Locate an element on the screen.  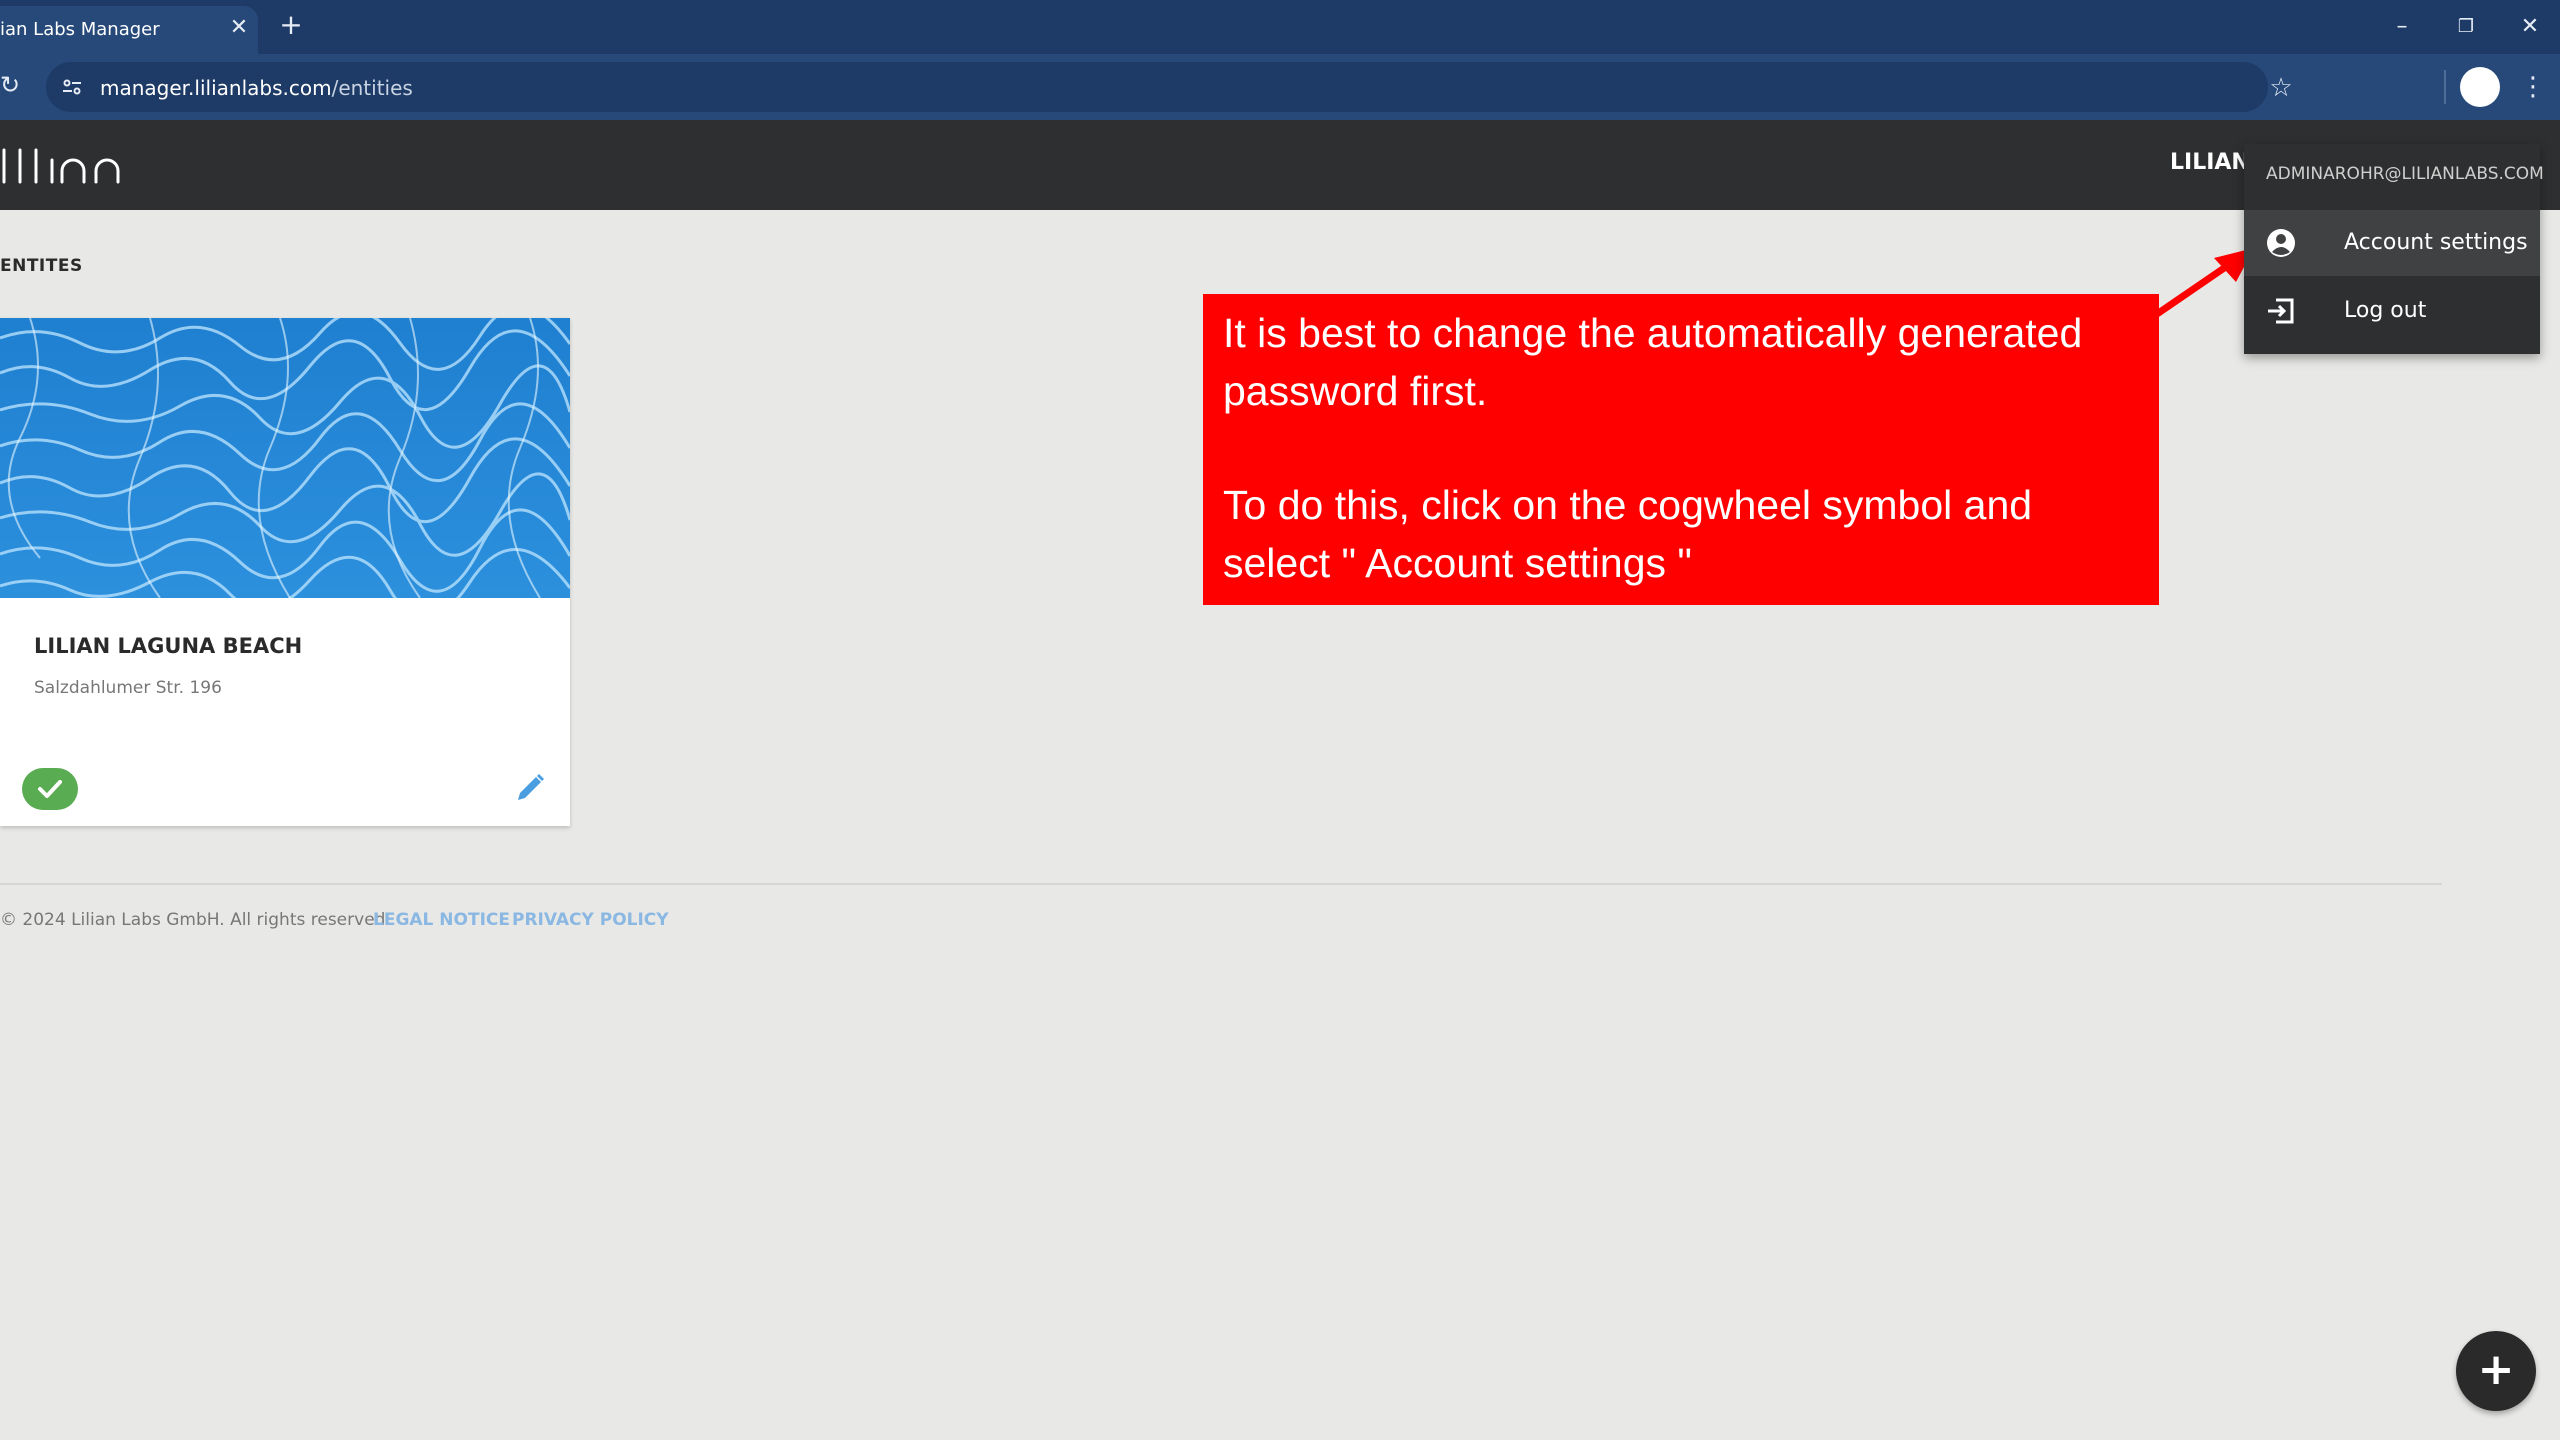
status-badge is located at coordinates (50, 789).